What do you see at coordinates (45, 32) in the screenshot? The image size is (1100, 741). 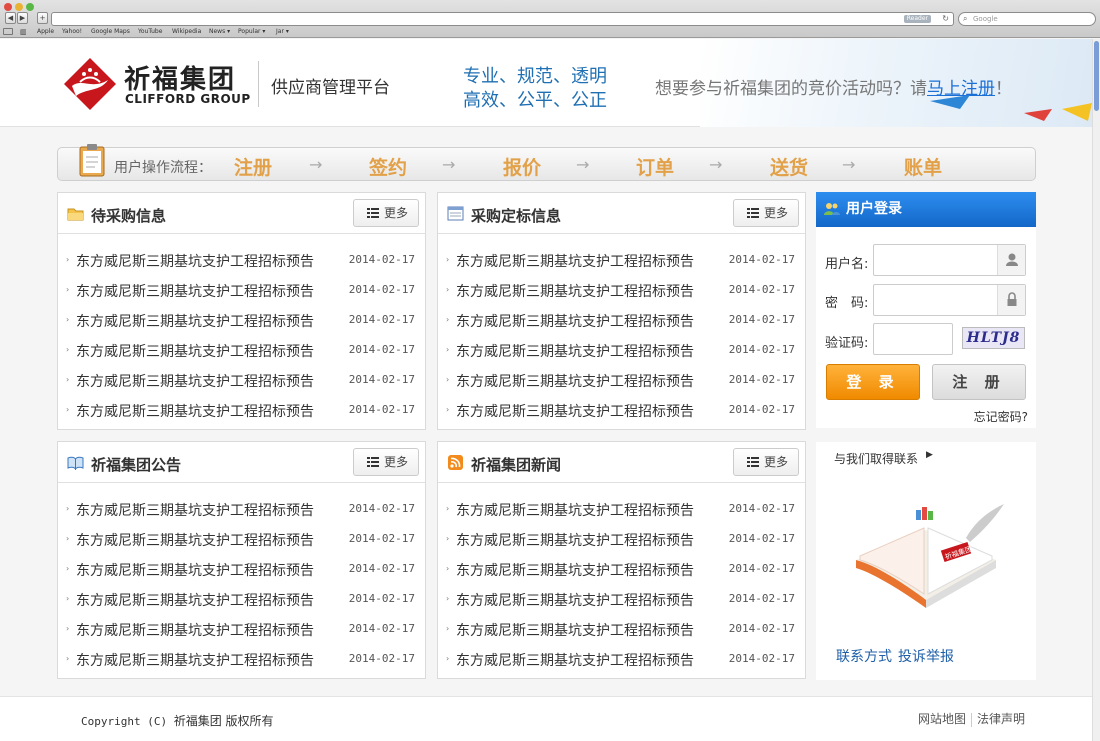 I see `bookmark-item: Apple` at bounding box center [45, 32].